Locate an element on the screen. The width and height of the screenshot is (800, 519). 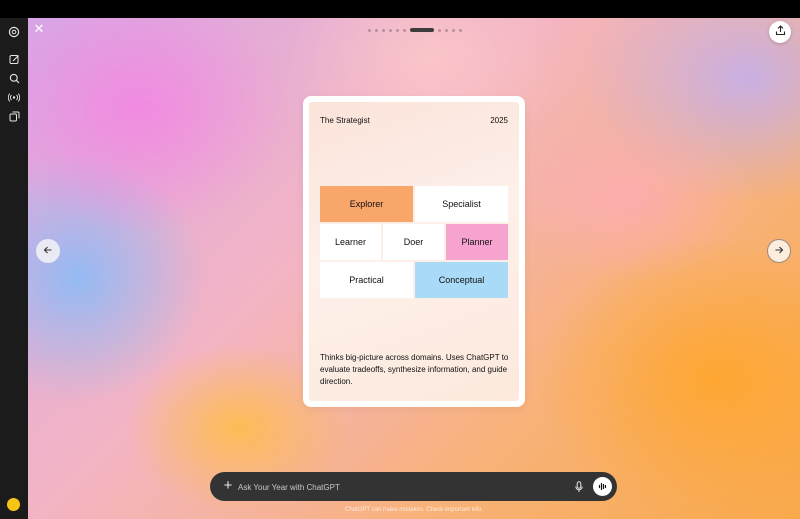
waveform-icon is located at coordinates (603, 487).